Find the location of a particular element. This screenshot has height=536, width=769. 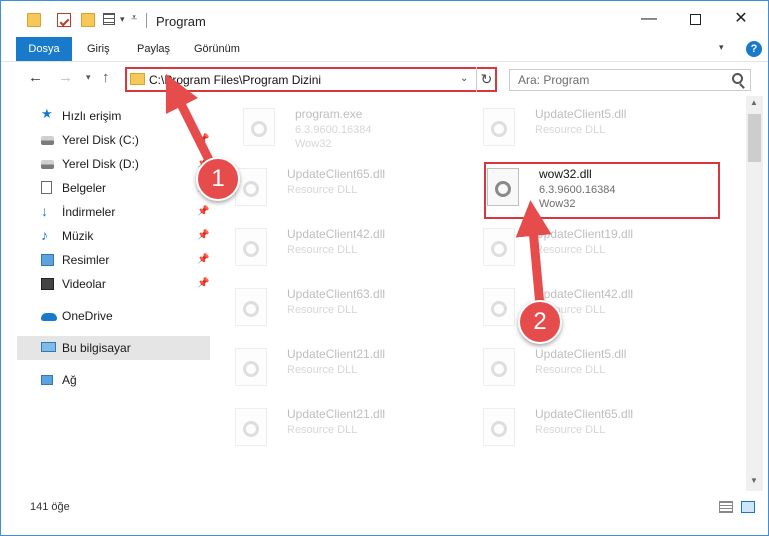

details-view-icon is located at coordinates (726, 507).